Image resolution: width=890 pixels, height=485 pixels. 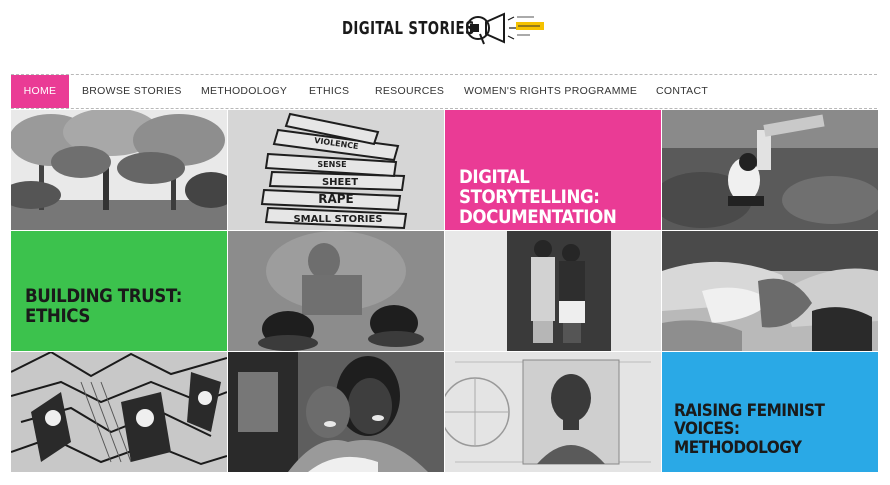 I want to click on tile-title-line1: RAISING FEMINIST, so click(x=749, y=411).